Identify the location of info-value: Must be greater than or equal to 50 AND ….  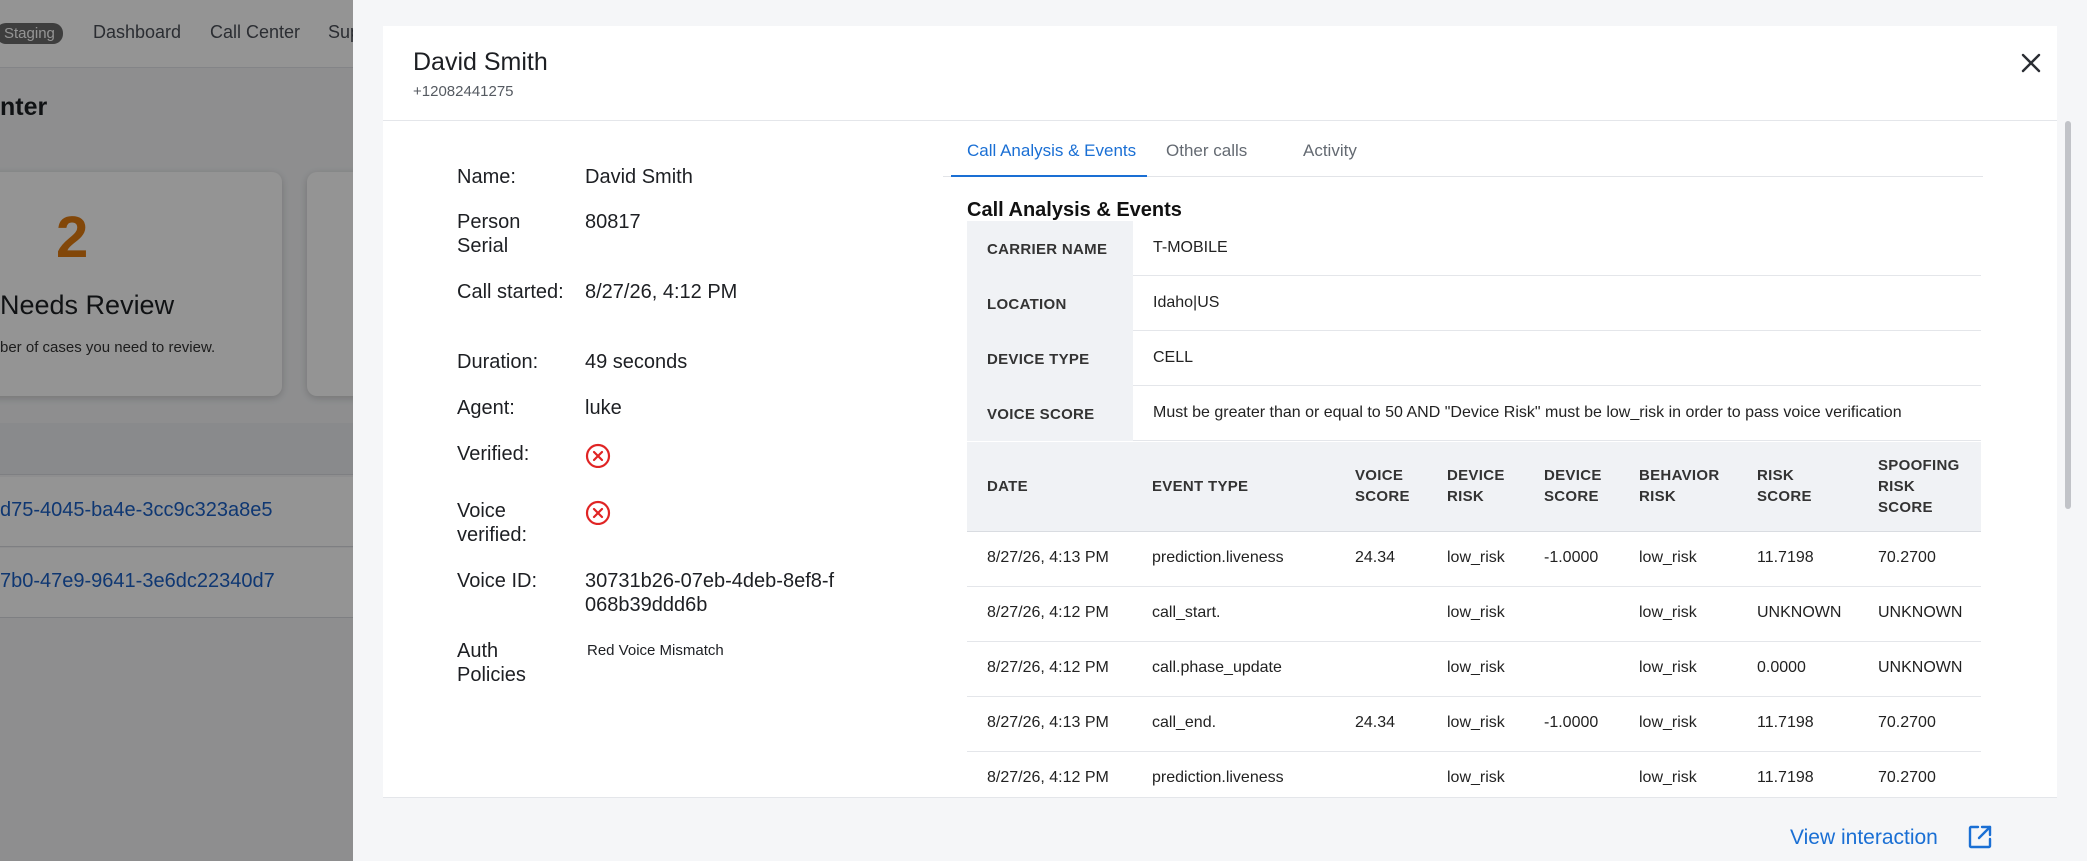
(1527, 412).